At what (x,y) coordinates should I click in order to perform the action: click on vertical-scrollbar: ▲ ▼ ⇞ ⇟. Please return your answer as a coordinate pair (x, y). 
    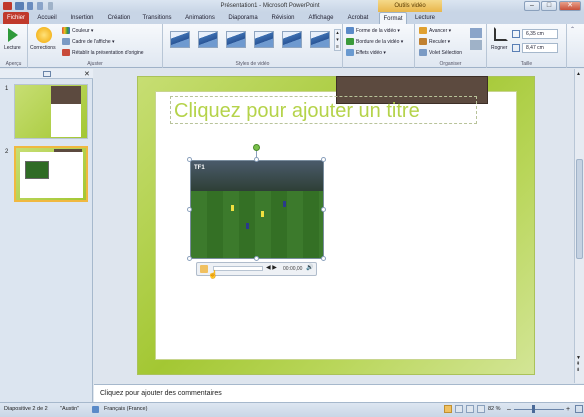
    Looking at the image, I should click on (579, 226).